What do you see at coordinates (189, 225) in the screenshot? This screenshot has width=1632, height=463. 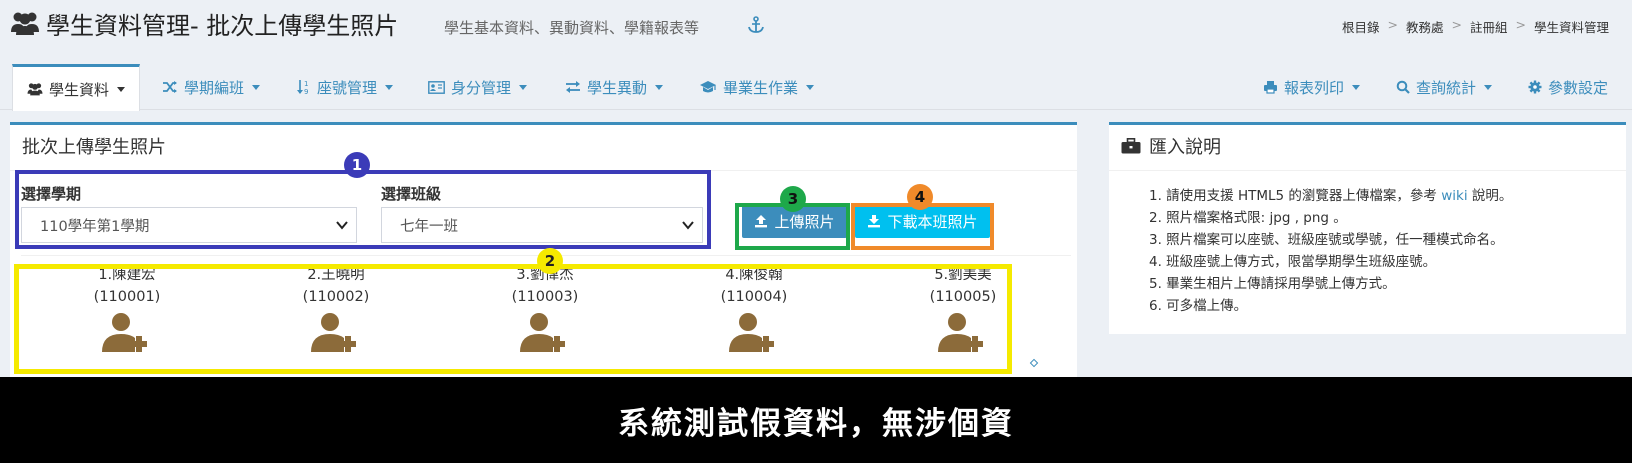 I see `semester-select: 110學年第1學期` at bounding box center [189, 225].